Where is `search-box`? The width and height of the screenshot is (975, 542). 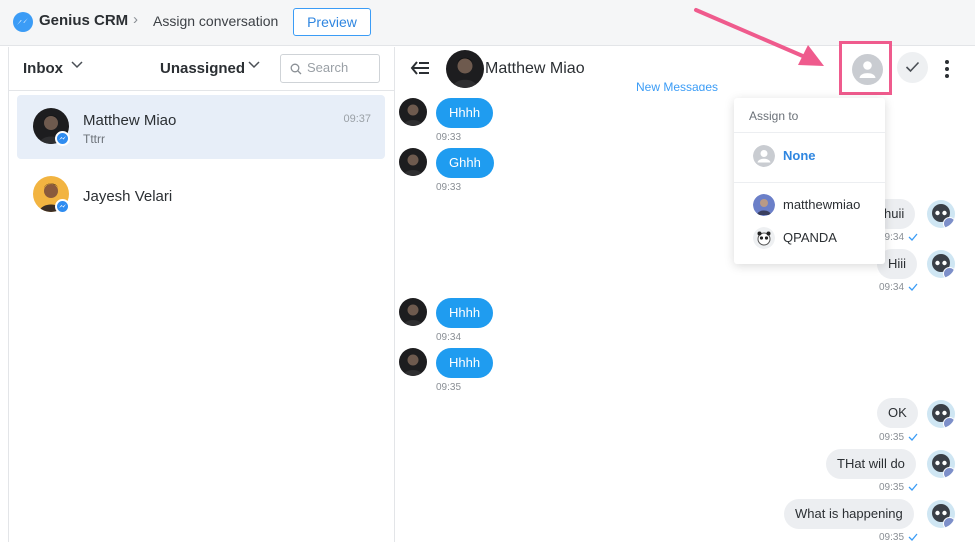 search-box is located at coordinates (330, 68).